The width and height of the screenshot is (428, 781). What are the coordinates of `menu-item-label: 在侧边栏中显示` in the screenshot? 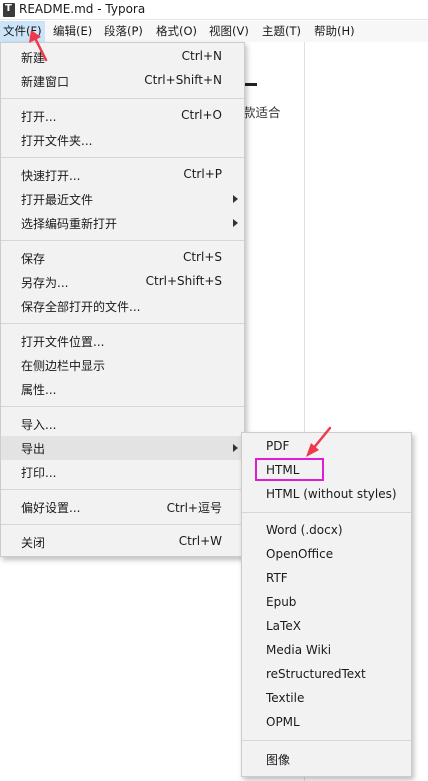 It's located at (63, 366).